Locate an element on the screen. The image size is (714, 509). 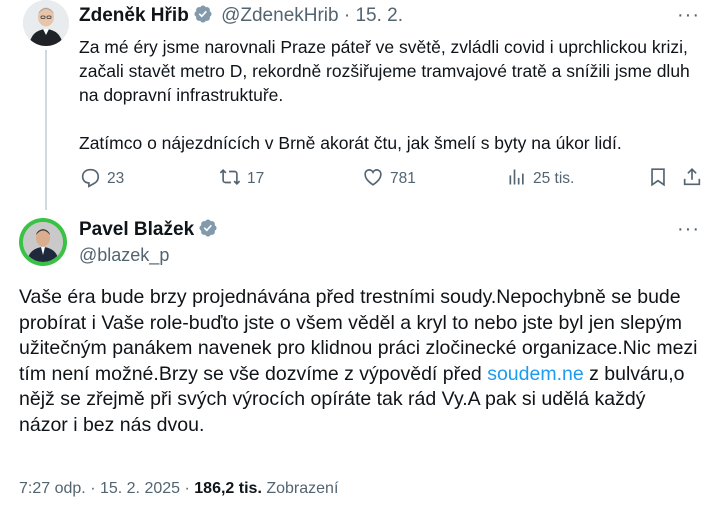
share-icon is located at coordinates (692, 179).